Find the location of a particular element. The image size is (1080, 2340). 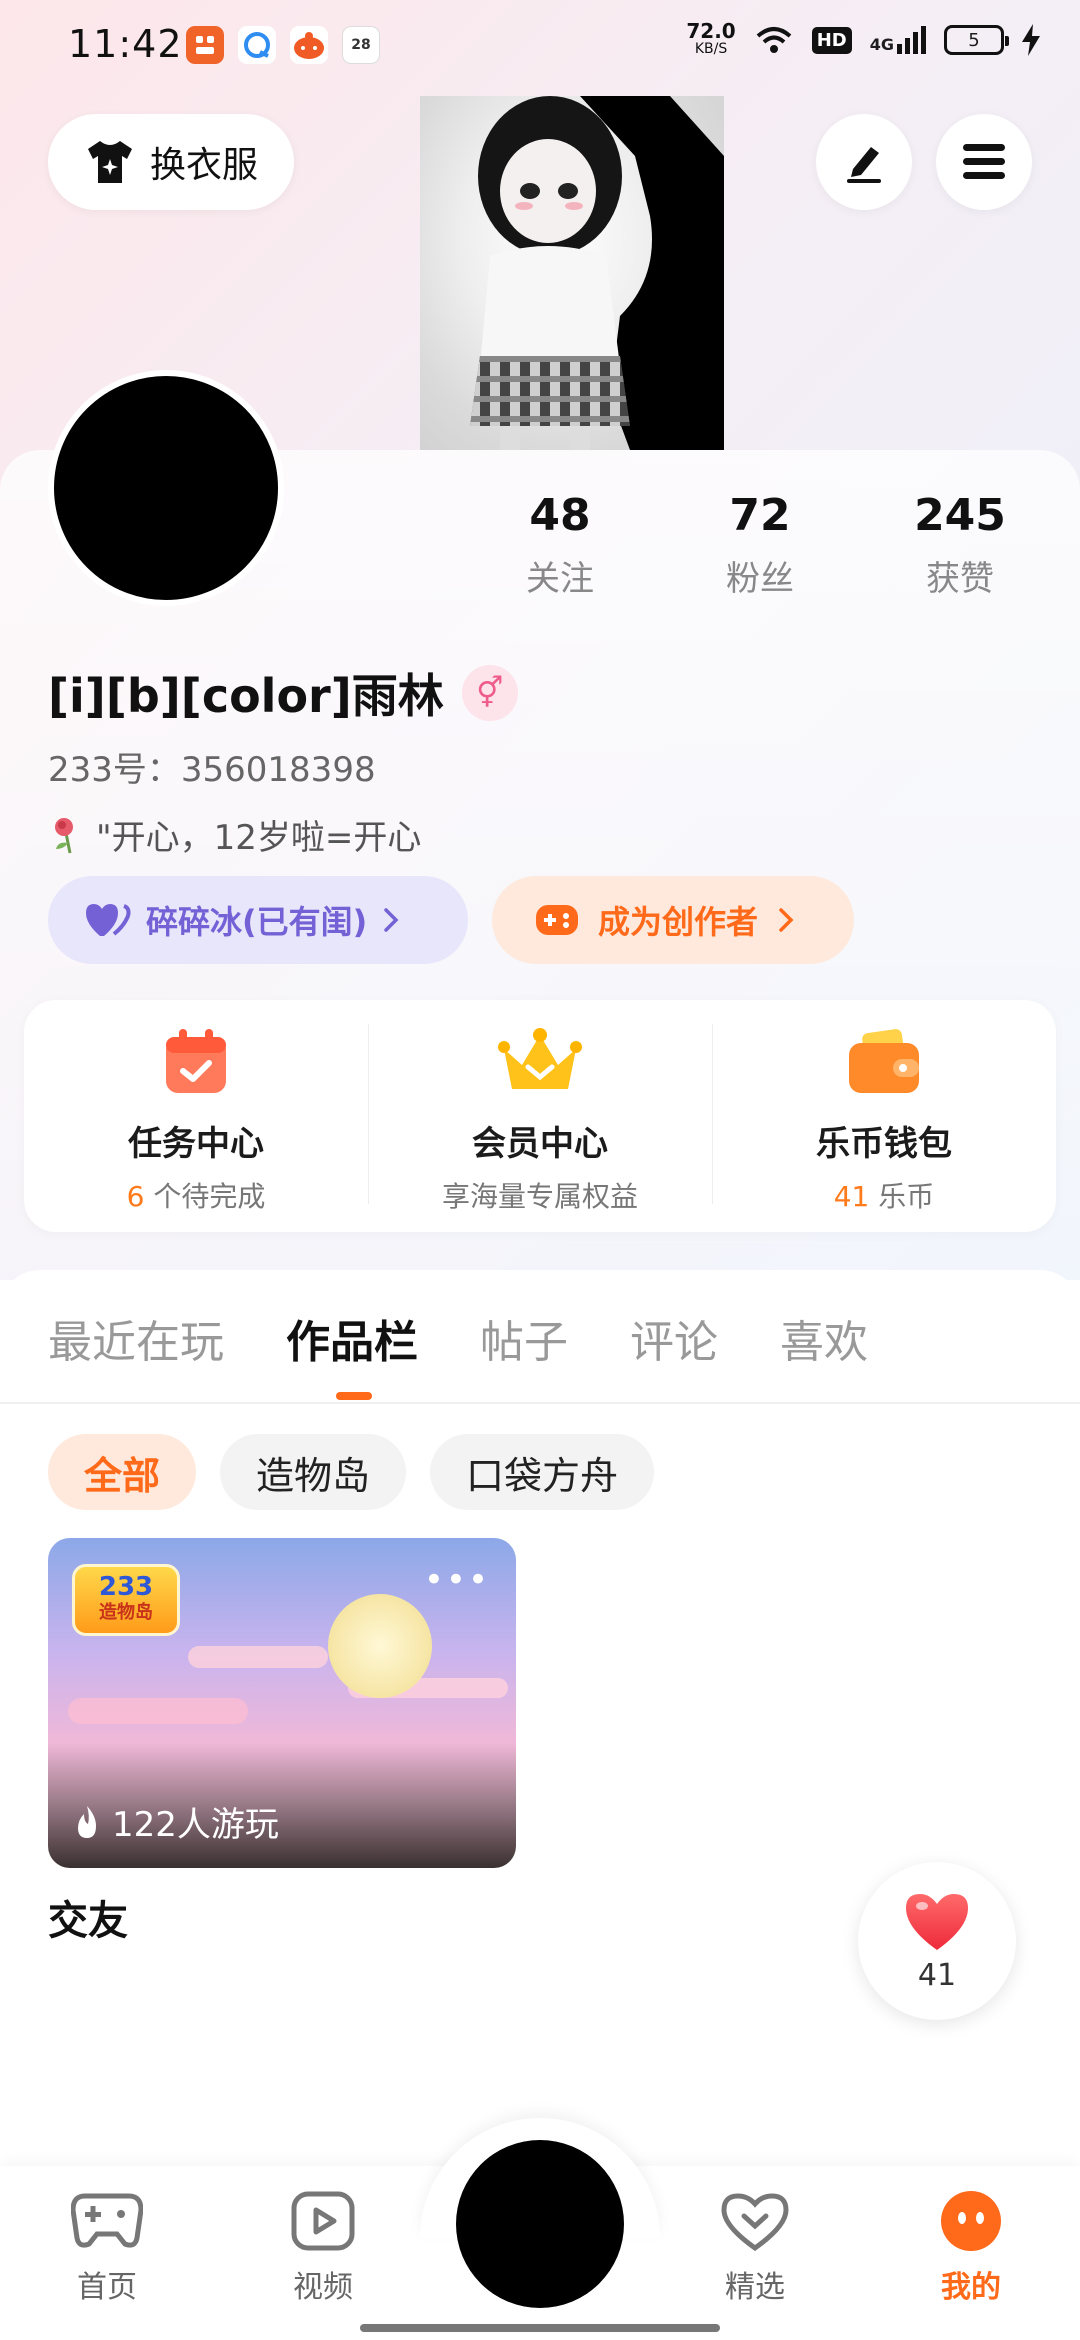

username-row: [i][b][color]雨林 ⚥ is located at coordinates (283, 693).